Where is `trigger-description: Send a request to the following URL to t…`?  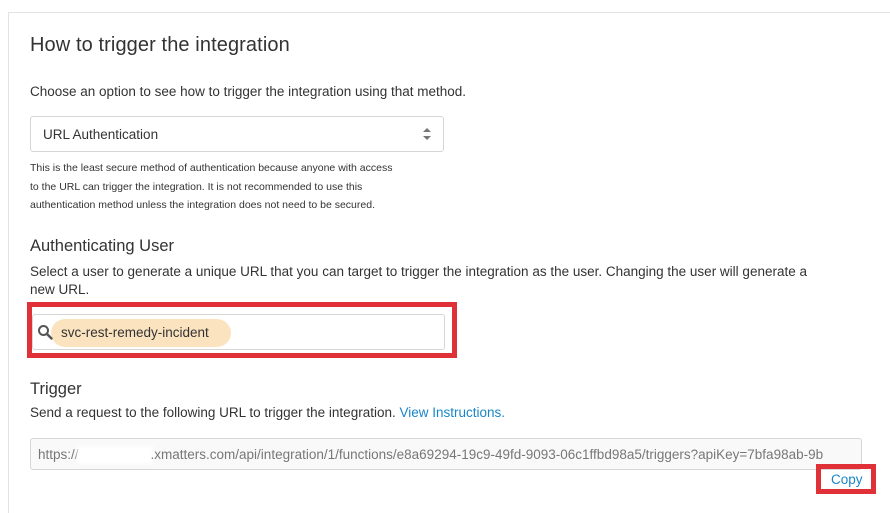 trigger-description: Send a request to the following URL to t… is located at coordinates (213, 412).